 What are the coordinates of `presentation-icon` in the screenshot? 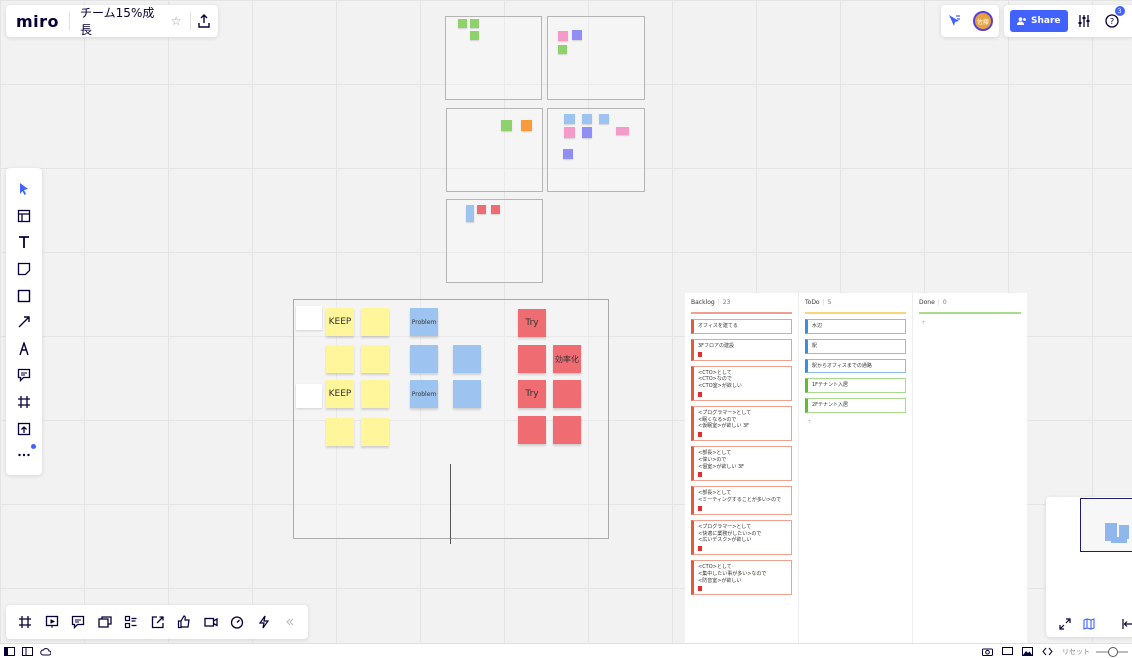 It's located at (52, 622).